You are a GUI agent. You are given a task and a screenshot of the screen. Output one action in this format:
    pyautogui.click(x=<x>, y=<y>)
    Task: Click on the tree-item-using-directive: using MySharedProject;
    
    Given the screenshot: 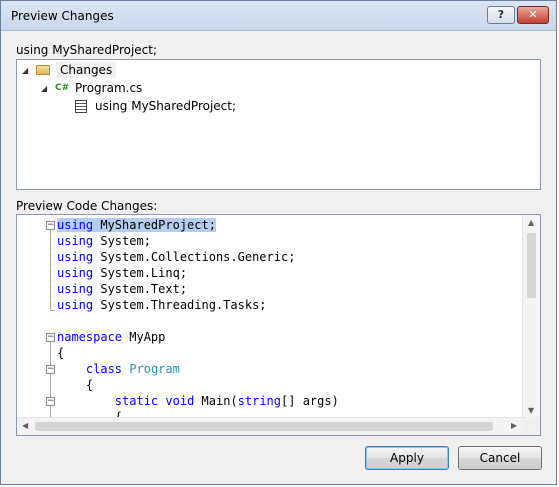 What is the action you would take?
    pyautogui.click(x=155, y=106)
    